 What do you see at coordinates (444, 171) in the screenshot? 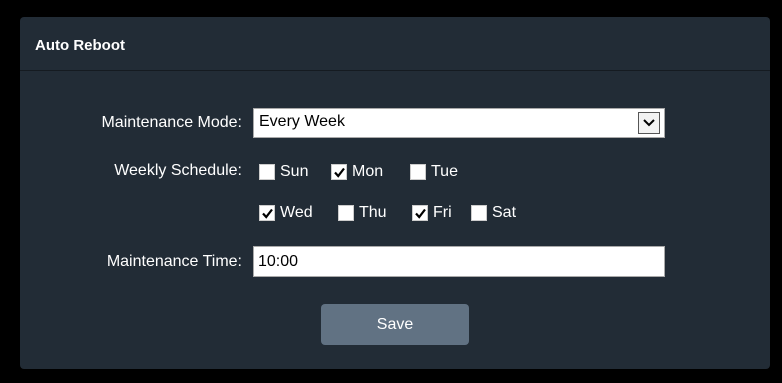
I see `day-label-tue: Tue` at bounding box center [444, 171].